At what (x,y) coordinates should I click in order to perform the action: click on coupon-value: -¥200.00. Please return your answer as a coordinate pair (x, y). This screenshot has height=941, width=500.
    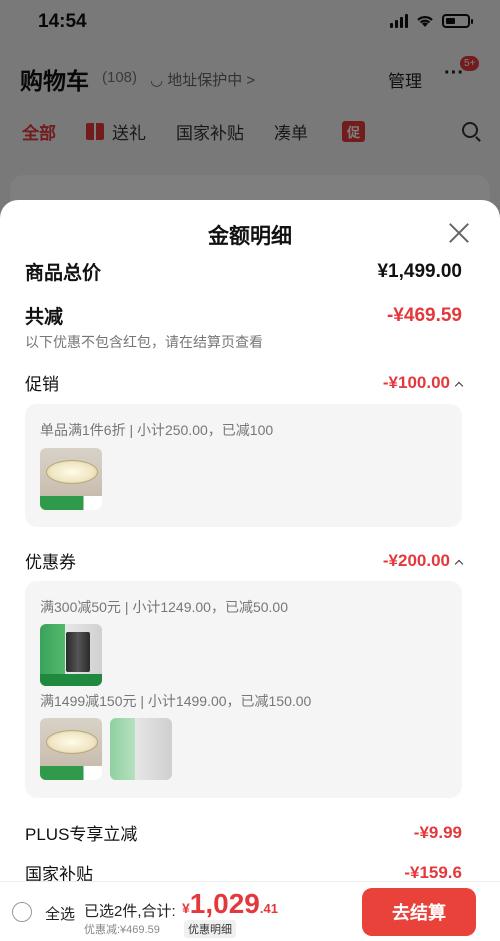
    Looking at the image, I should click on (416, 560).